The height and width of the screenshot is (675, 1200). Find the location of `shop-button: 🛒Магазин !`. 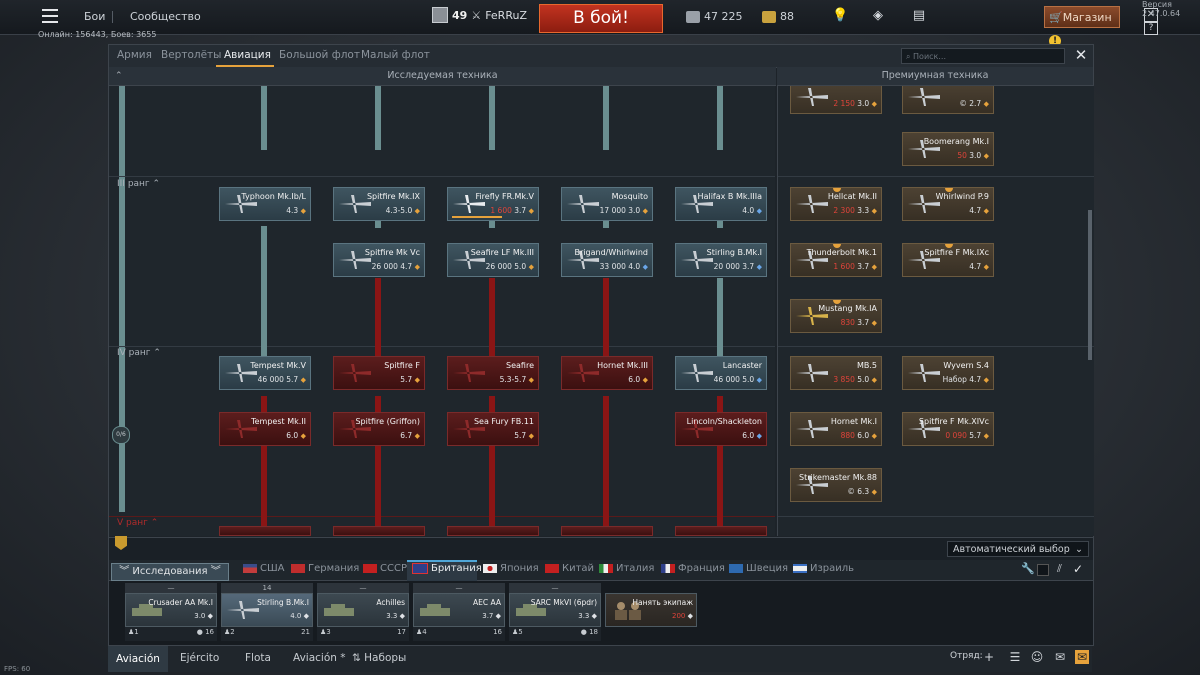

shop-button: 🛒Магазин ! is located at coordinates (1082, 26).